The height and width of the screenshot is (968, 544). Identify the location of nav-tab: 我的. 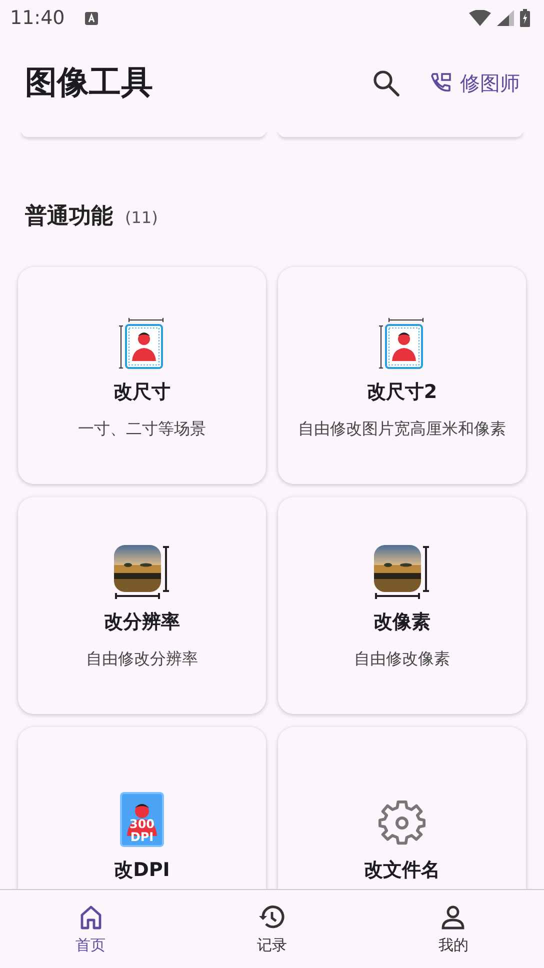
(453, 929).